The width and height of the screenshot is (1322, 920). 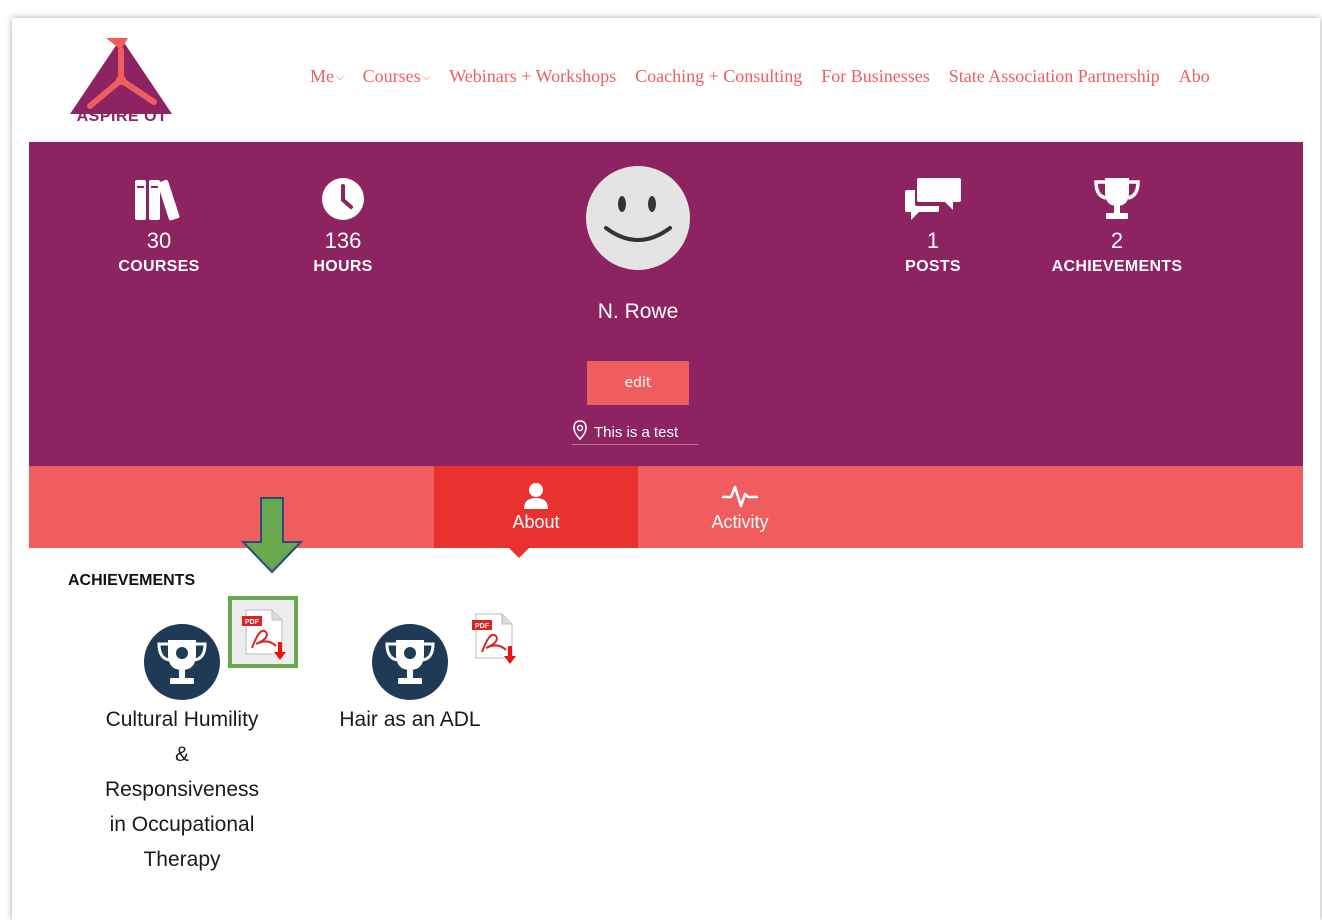 I want to click on achievement-title-line: &, so click(x=181, y=754).